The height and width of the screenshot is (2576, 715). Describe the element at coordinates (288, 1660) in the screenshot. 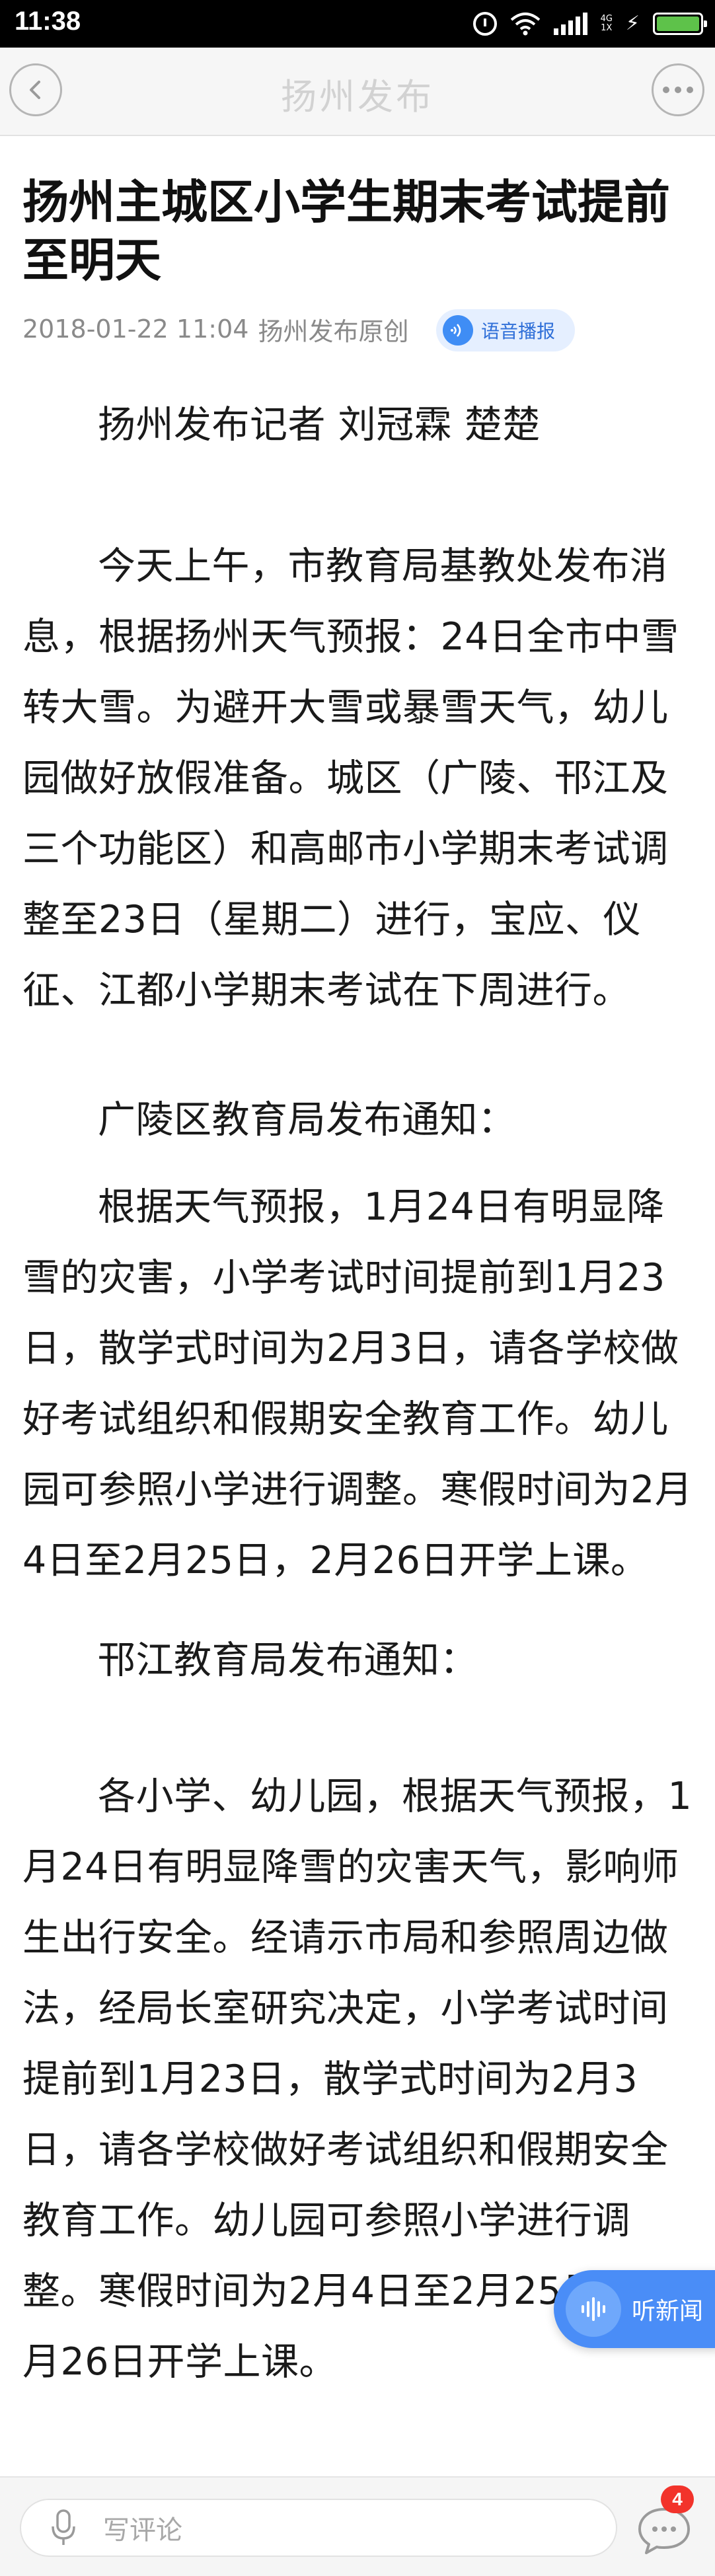

I see `article-subheading: 邗江教育局发布通知：` at that location.